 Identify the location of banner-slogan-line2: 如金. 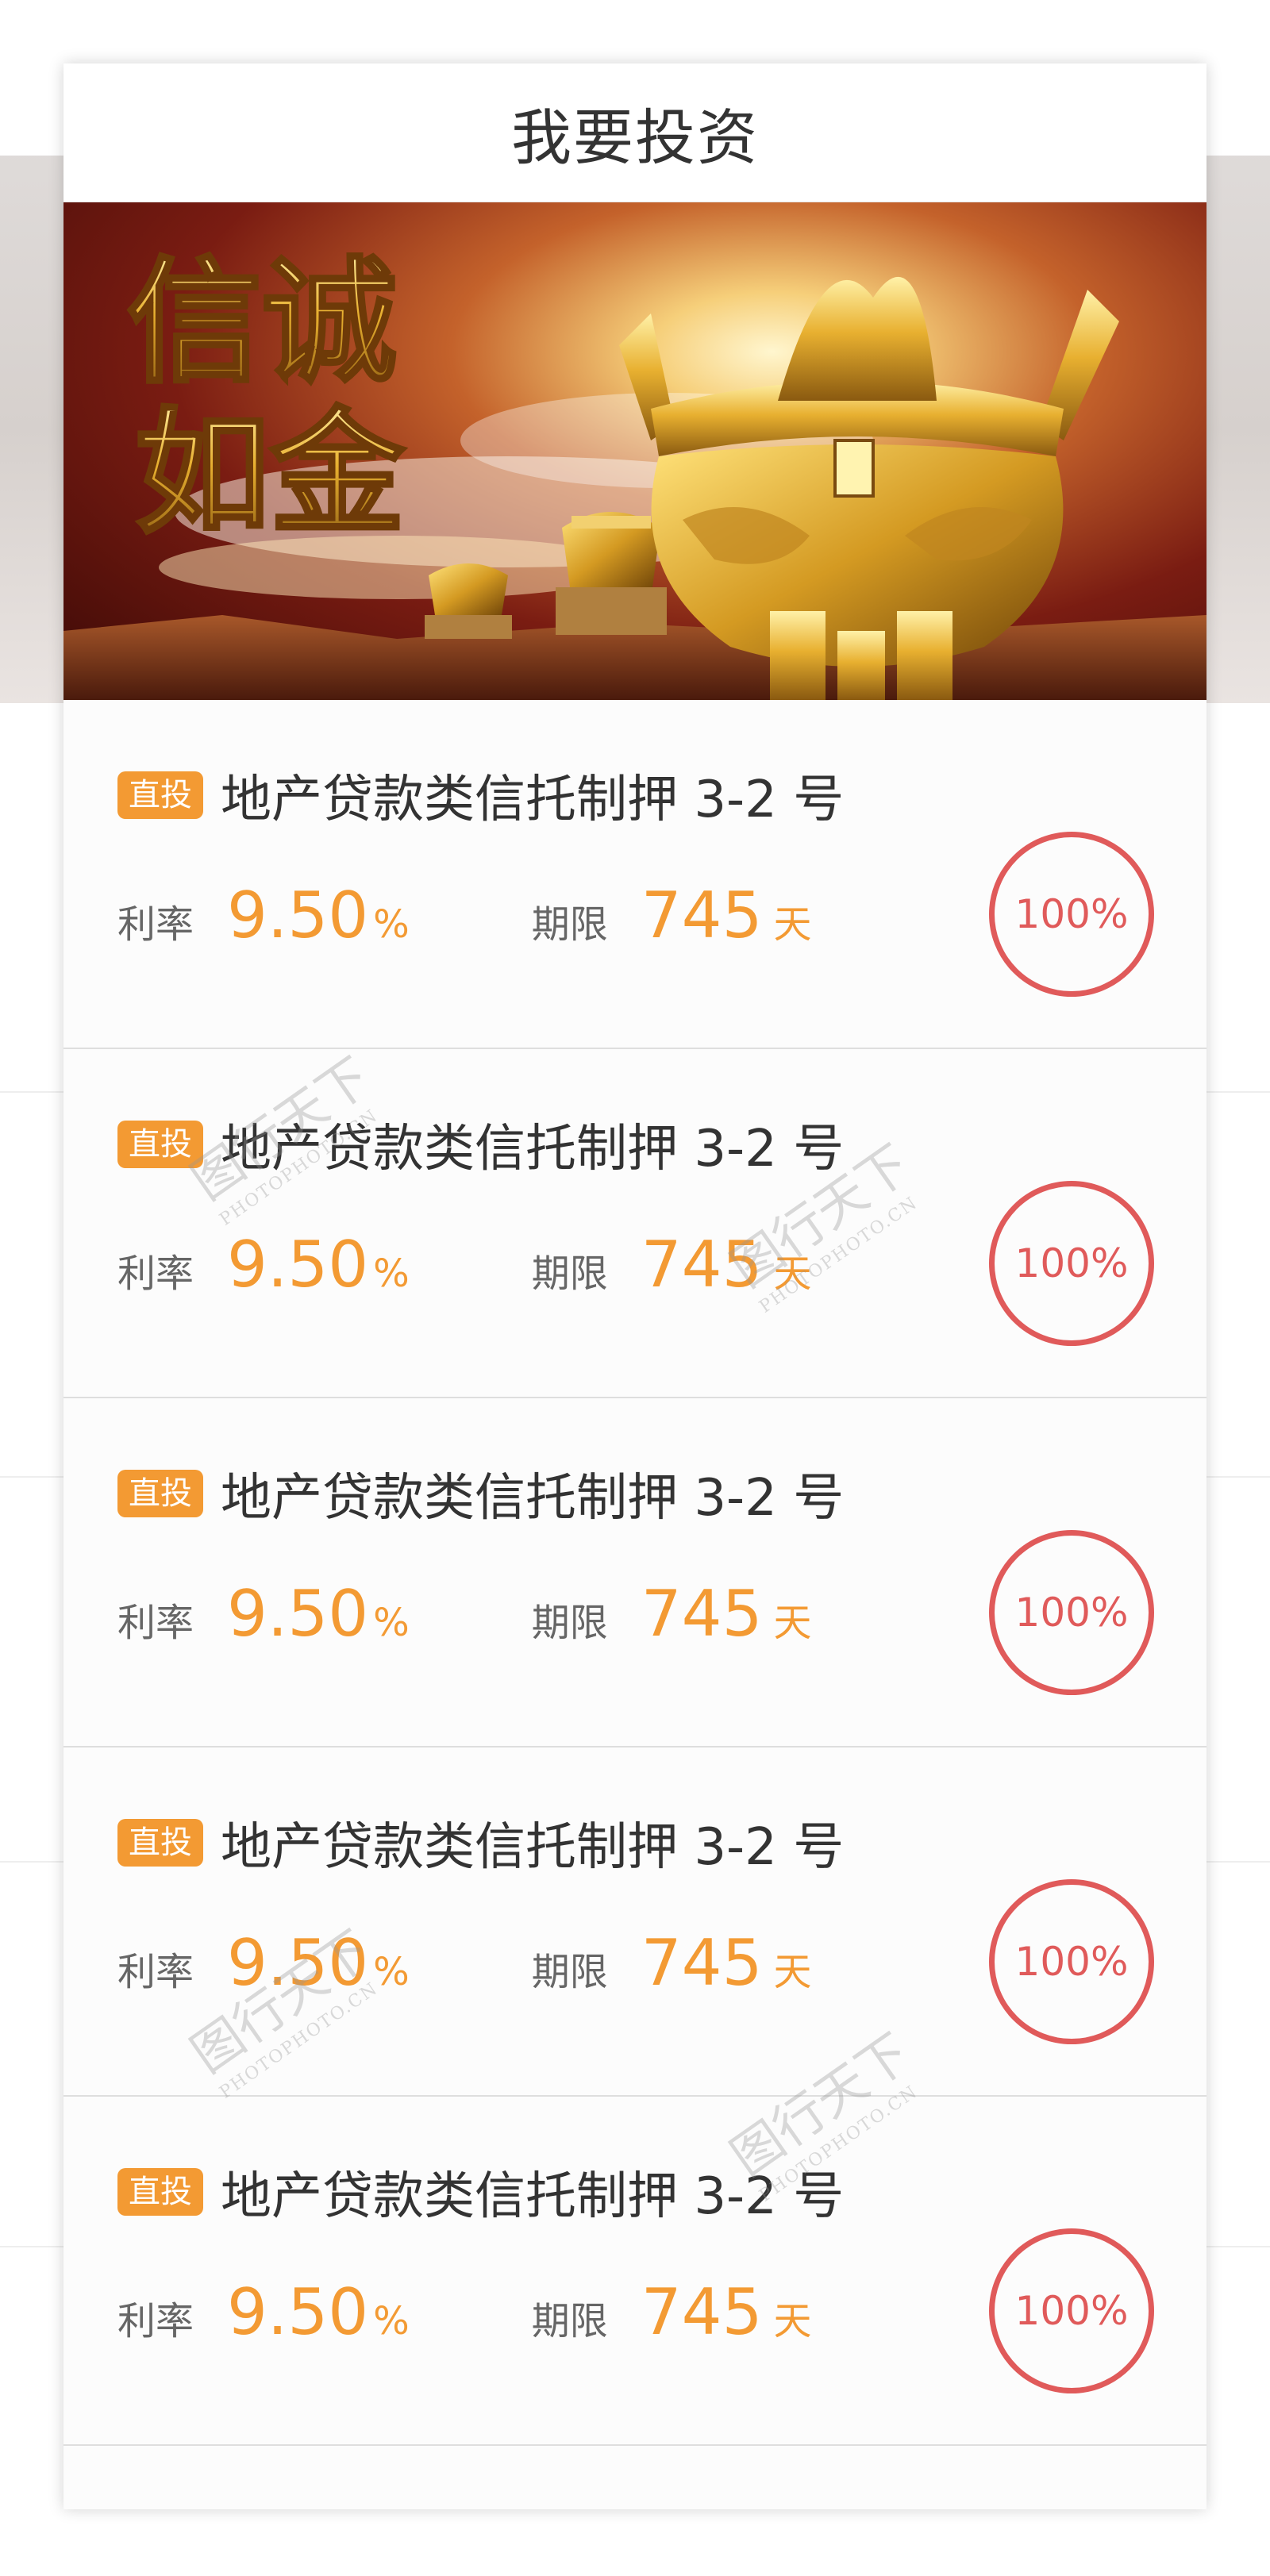
(270, 473).